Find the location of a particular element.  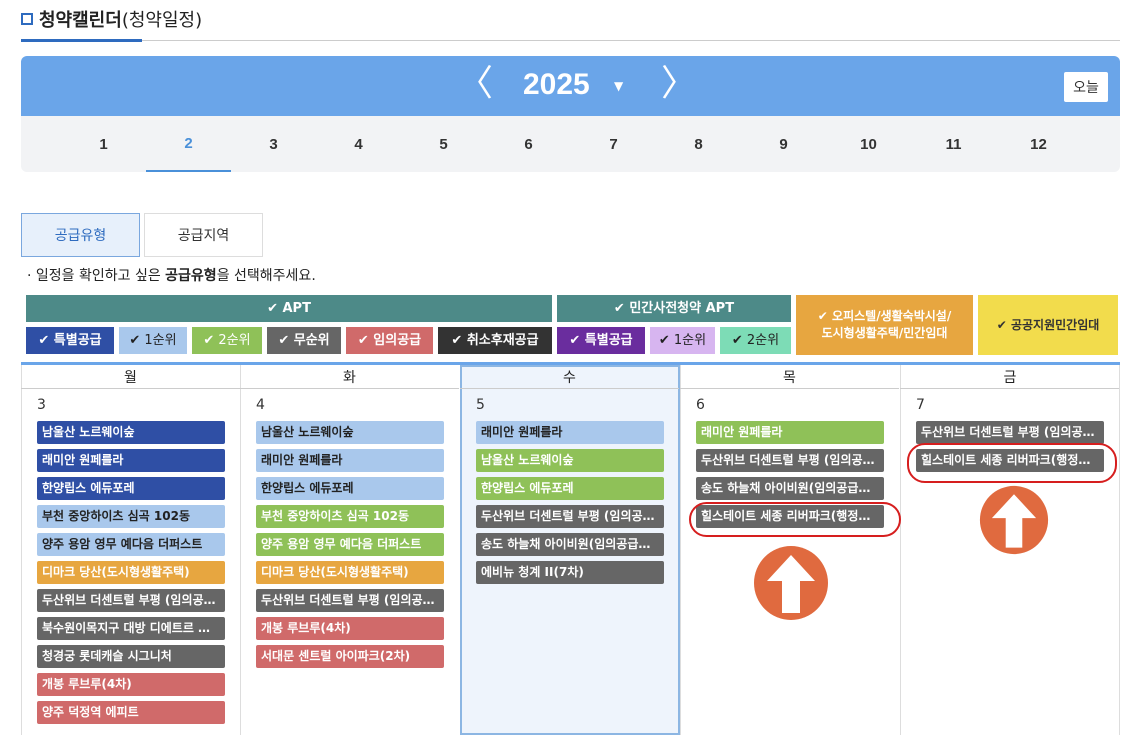

legend-apt-item-3: ✔ 2순위 is located at coordinates (227, 340).